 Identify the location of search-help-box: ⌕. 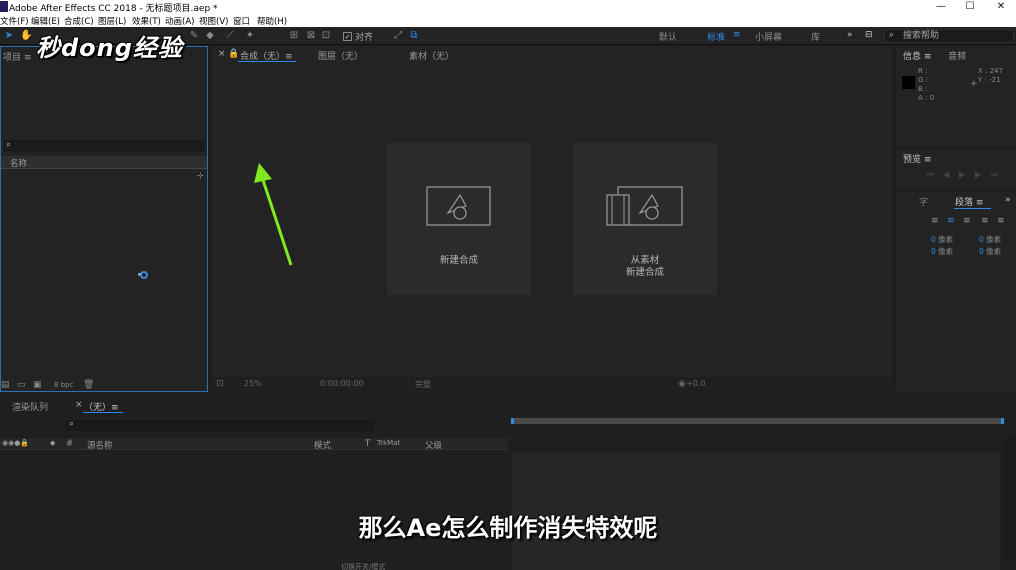
(949, 36).